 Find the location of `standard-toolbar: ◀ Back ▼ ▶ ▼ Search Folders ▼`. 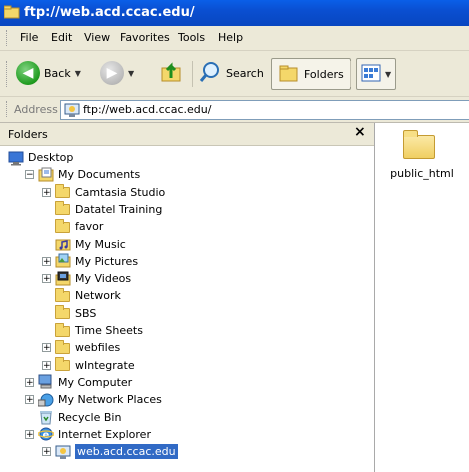

standard-toolbar: ◀ Back ▼ ▶ ▼ Search Folders ▼ is located at coordinates (234, 74).